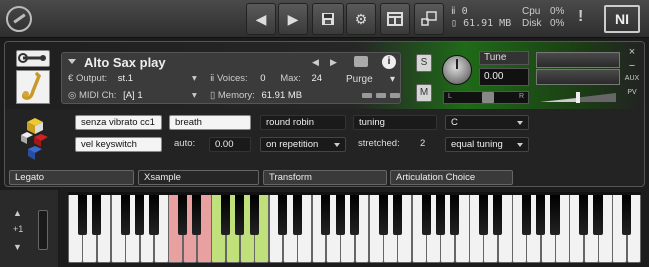  What do you see at coordinates (389, 62) in the screenshot?
I see `info-icon: i` at bounding box center [389, 62].